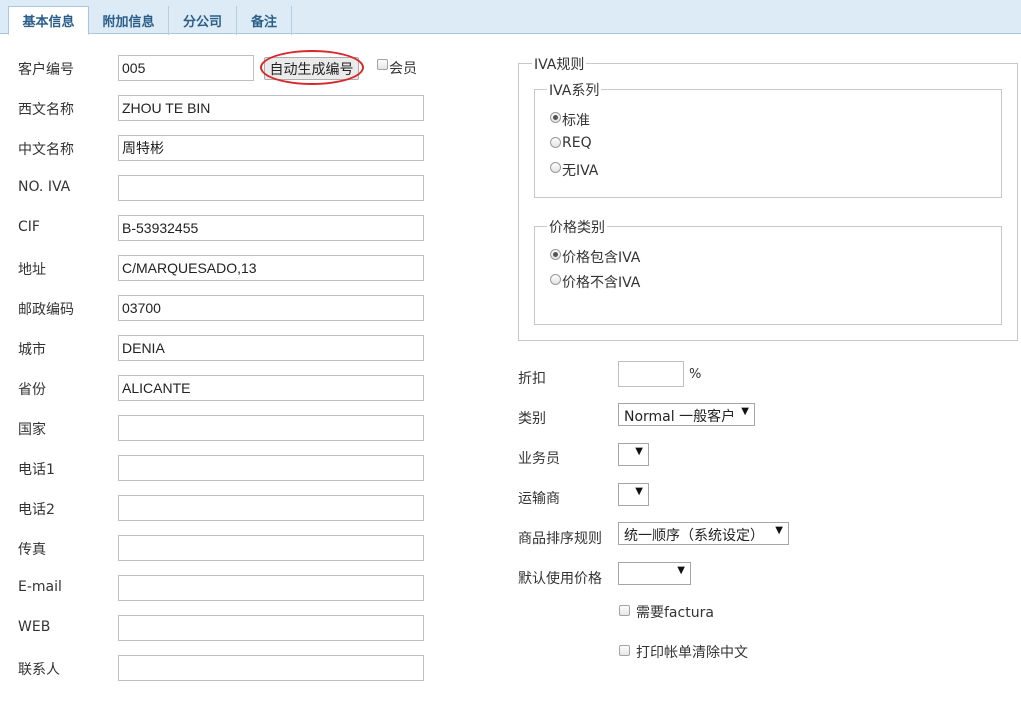  I want to click on tab-label: 基本信息, so click(48, 21).